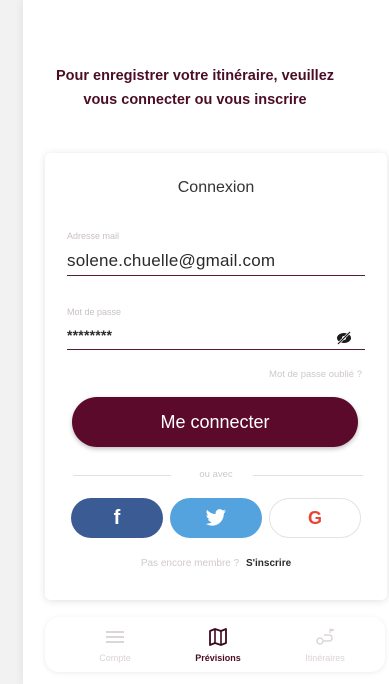  Describe the element at coordinates (171, 261) in the screenshot. I see `email-field: solene.chuelle@gmail.com` at that location.